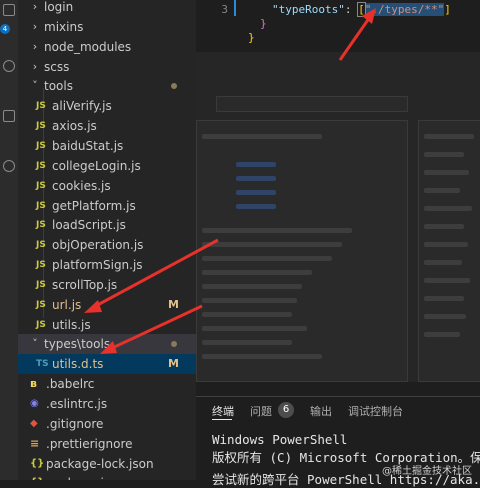 This screenshot has height=488, width=480. Describe the element at coordinates (251, 37) in the screenshot. I see `code-line-closing-brace: }` at that location.